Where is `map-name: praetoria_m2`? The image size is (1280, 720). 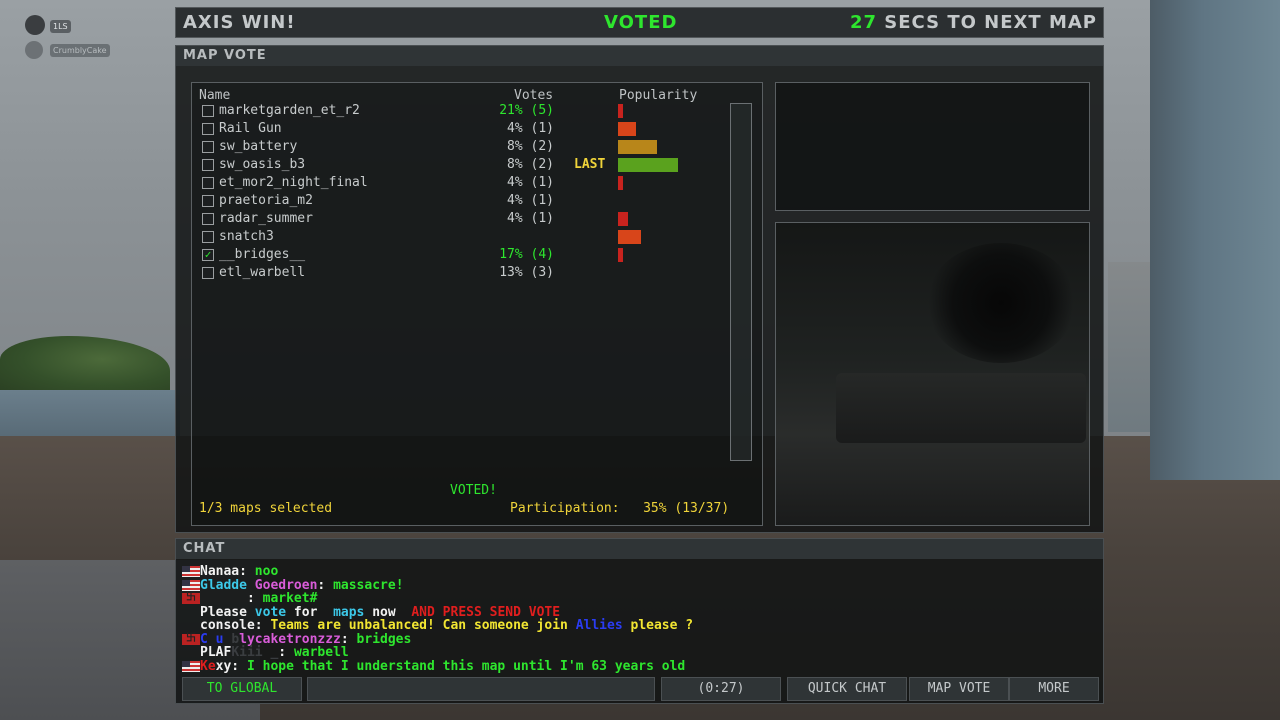
map-name: praetoria_m2 is located at coordinates (266, 200).